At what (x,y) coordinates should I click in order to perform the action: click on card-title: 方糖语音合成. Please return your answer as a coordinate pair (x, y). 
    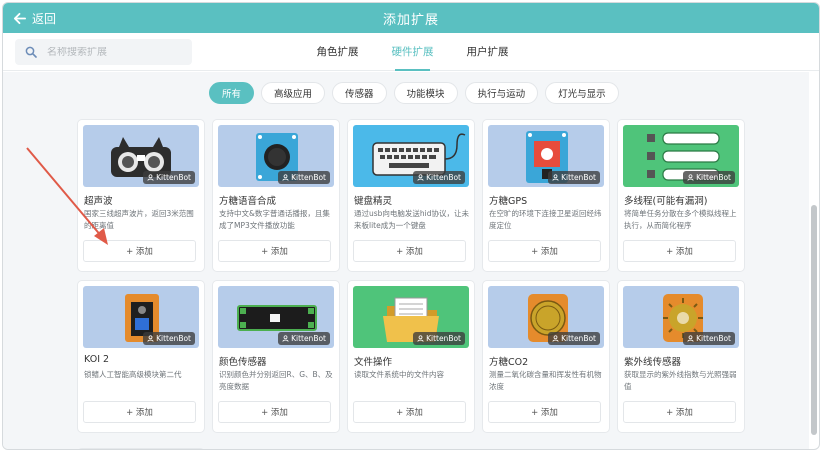
    Looking at the image, I should click on (248, 201).